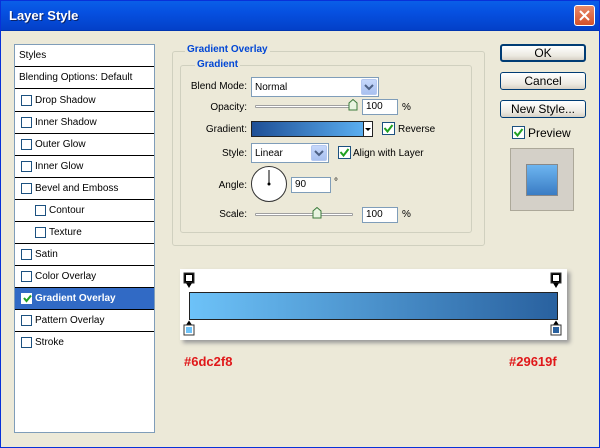  Describe the element at coordinates (26, 122) in the screenshot. I see `inner-shadow-checkbox` at that location.